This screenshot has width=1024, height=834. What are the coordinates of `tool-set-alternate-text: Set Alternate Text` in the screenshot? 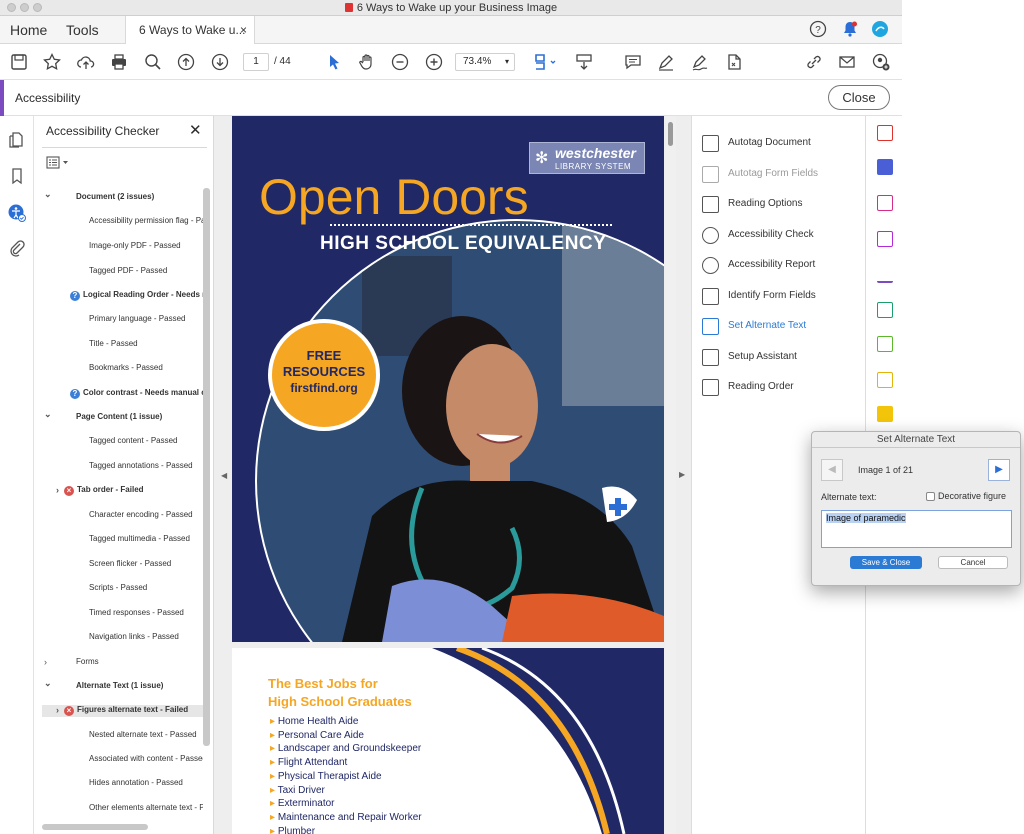 It's located at (754, 326).